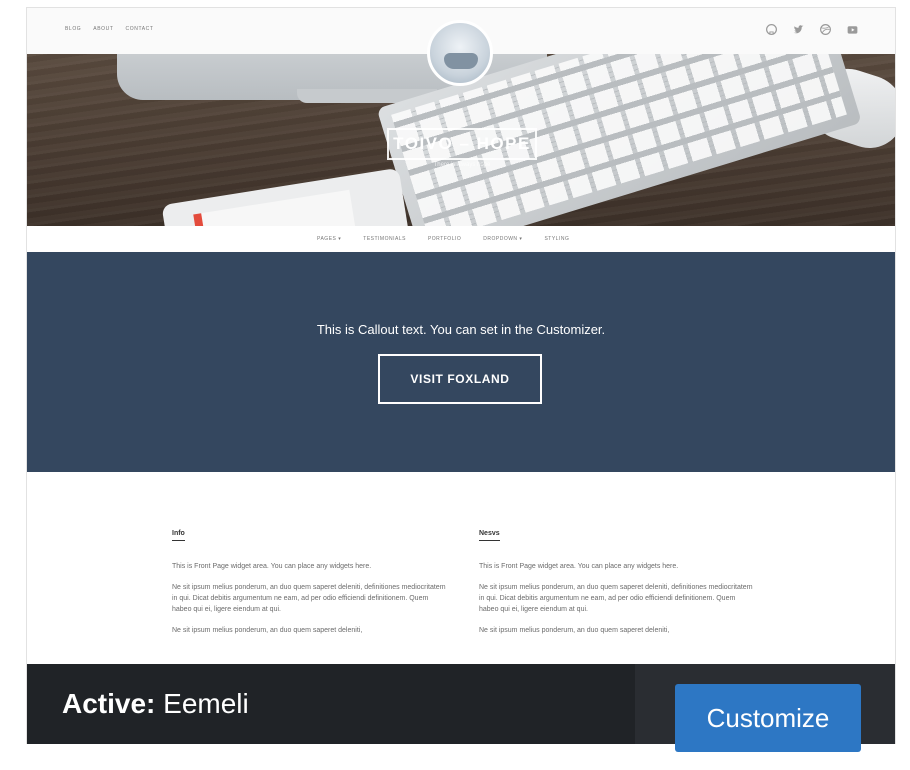 This screenshot has height=770, width=910. I want to click on nav-item-testimonials: TESTIMONIALS, so click(384, 239).